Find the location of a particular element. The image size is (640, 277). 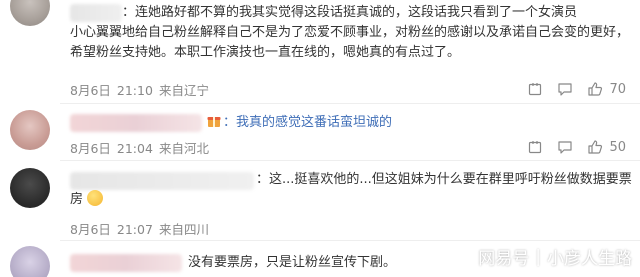

comment-meta: 8月6日 21:07 来自四川 is located at coordinates (142, 228).